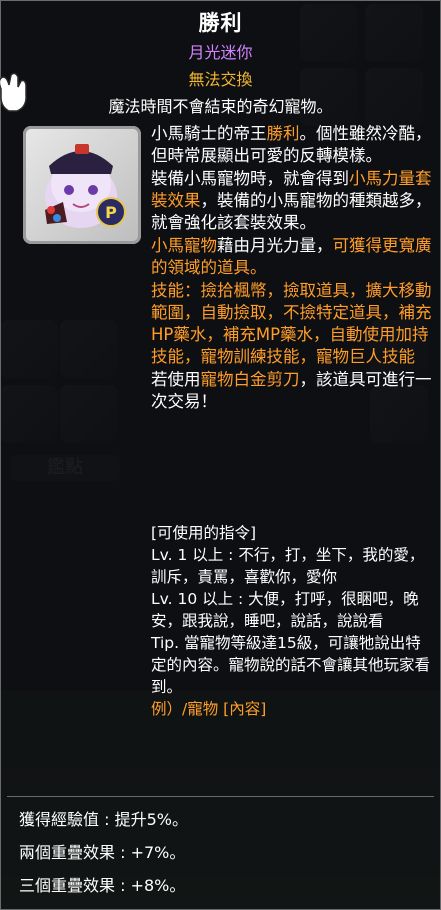 The width and height of the screenshot is (441, 910). I want to click on desc-text: 裝備小馬寵物時，就會得到, so click(250, 178).